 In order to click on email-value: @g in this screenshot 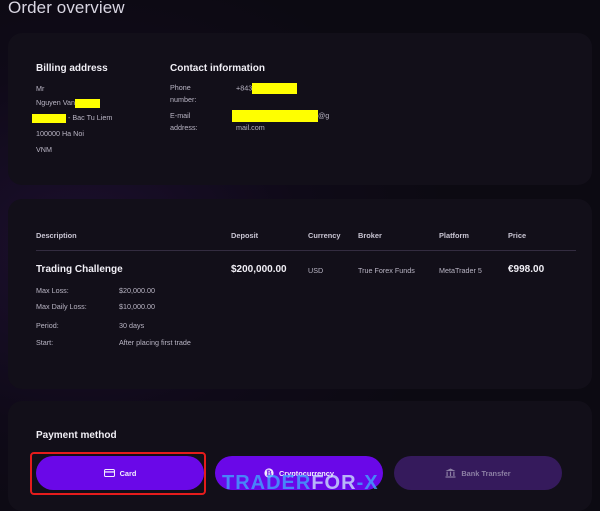, I will do `click(280, 116)`.